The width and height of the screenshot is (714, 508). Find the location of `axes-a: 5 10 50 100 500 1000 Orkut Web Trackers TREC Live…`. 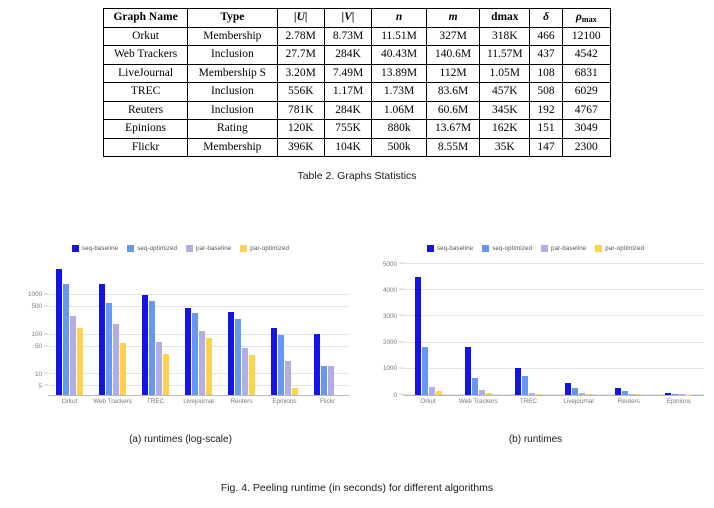

axes-a: 5 10 50 100 500 1000 Orkut Web Trackers TREC Live… is located at coordinates (188, 334).